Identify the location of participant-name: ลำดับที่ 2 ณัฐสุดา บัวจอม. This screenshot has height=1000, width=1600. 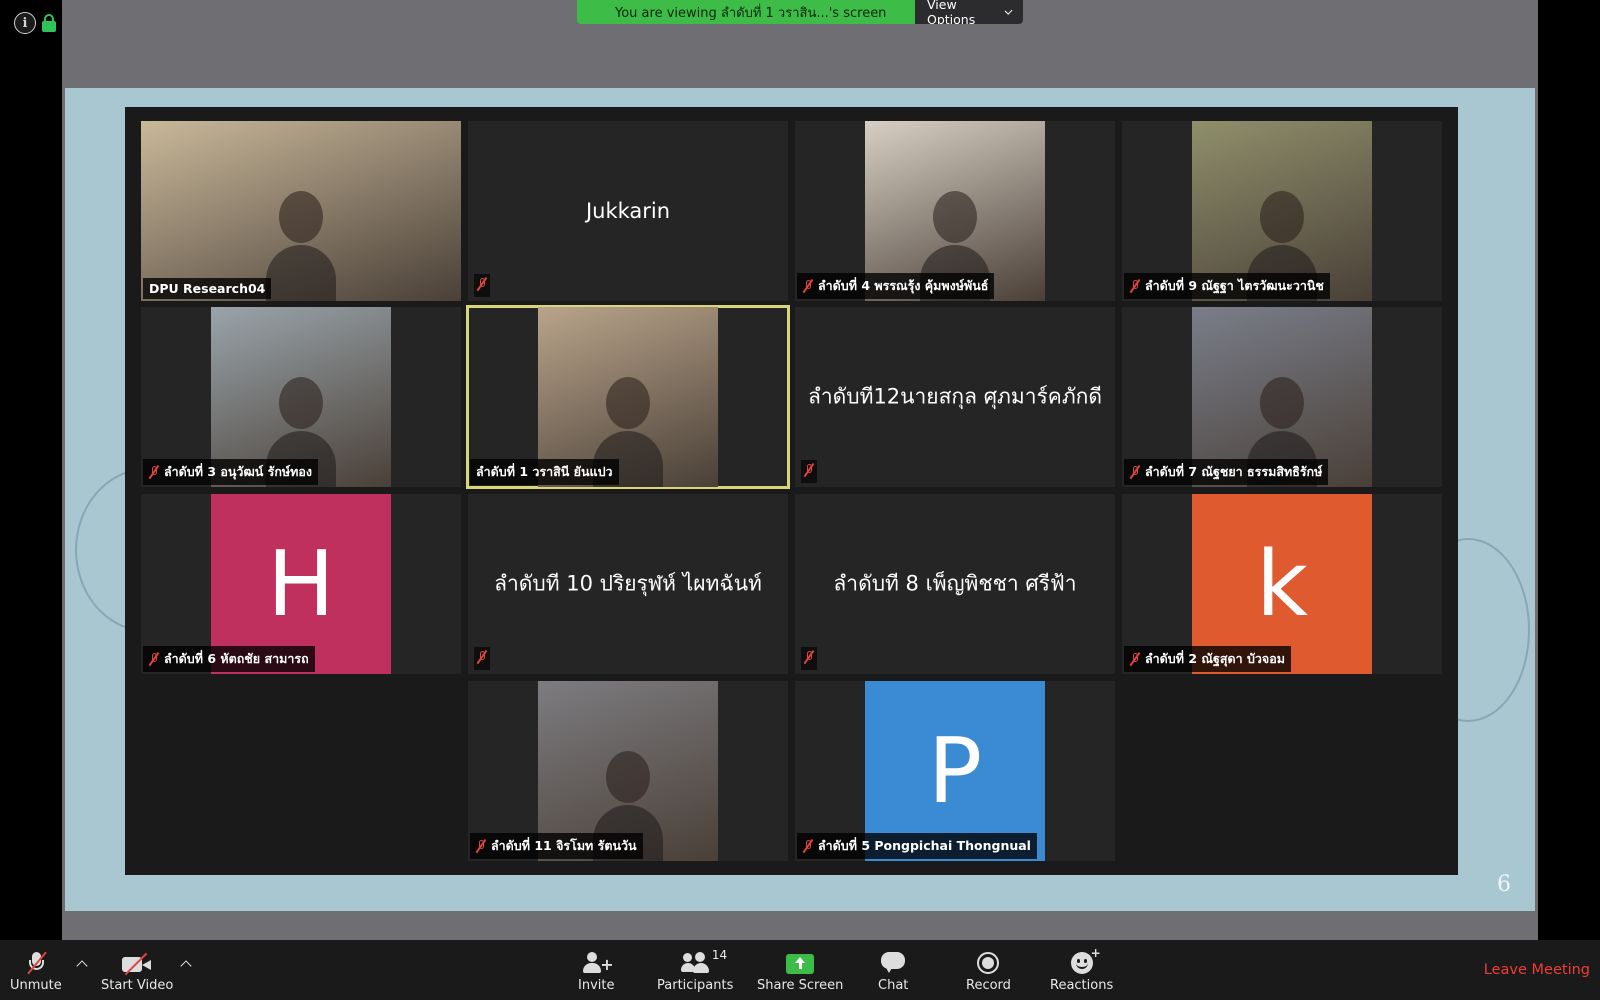
(1215, 658).